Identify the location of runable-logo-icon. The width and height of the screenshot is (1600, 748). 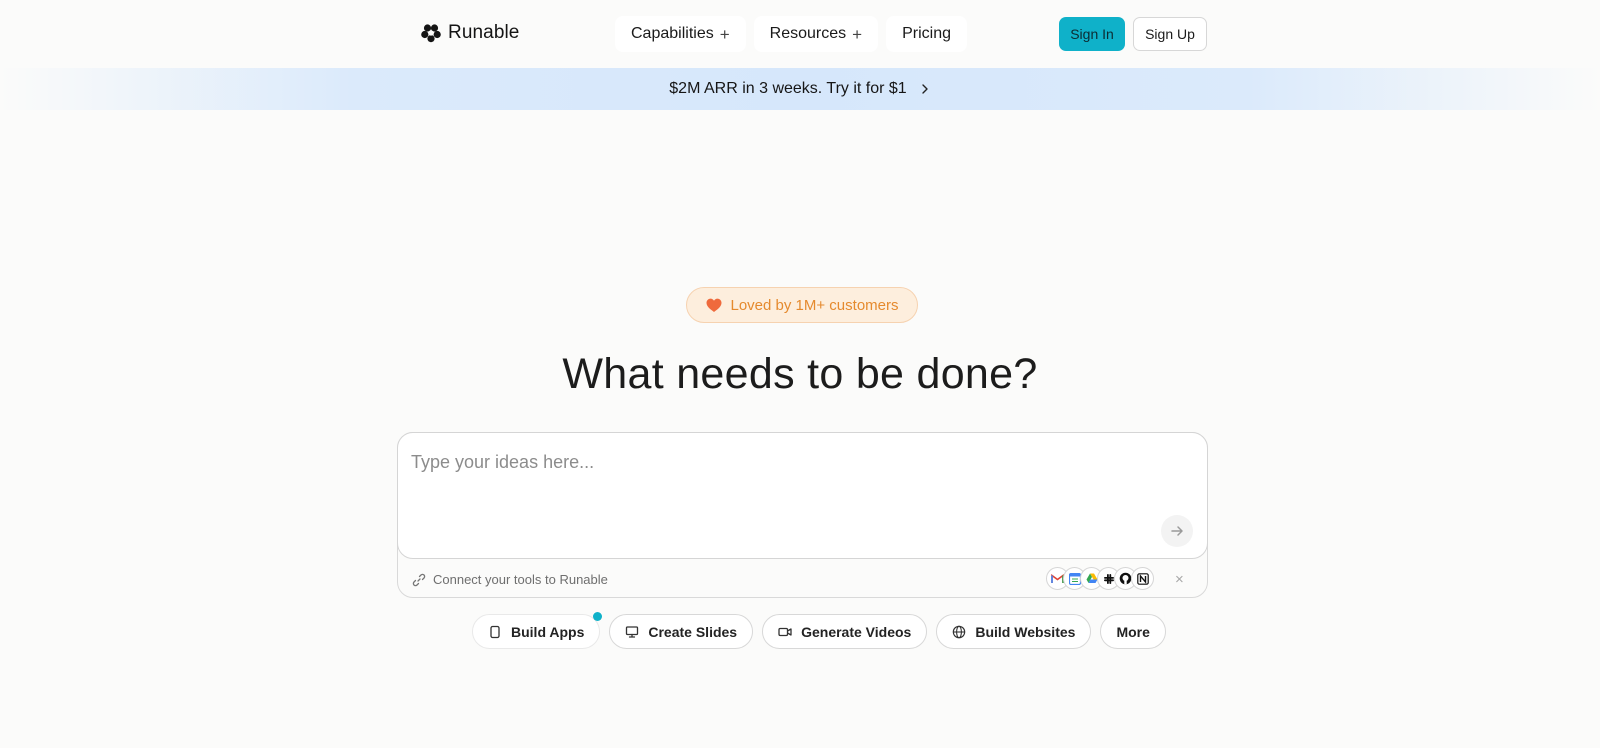
(431, 33).